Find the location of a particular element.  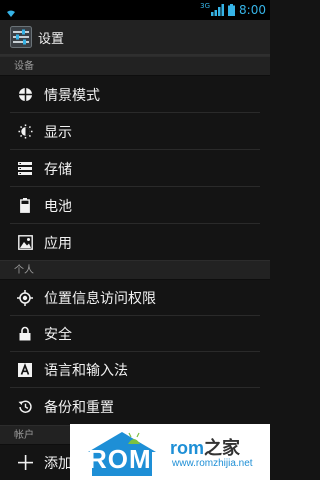

watermark-rom-text: ROM is located at coordinates (120, 459).